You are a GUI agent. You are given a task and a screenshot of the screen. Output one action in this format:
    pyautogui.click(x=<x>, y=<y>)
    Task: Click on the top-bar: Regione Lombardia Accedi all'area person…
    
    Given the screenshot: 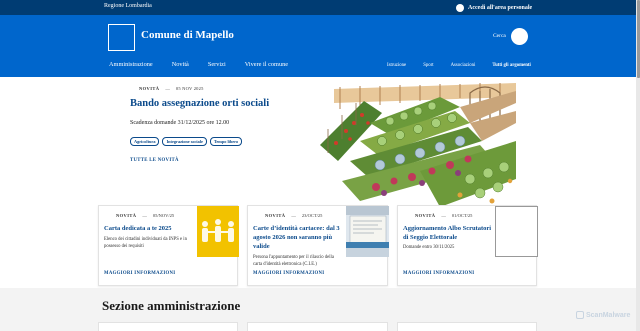 What is the action you would take?
    pyautogui.click(x=318, y=7)
    